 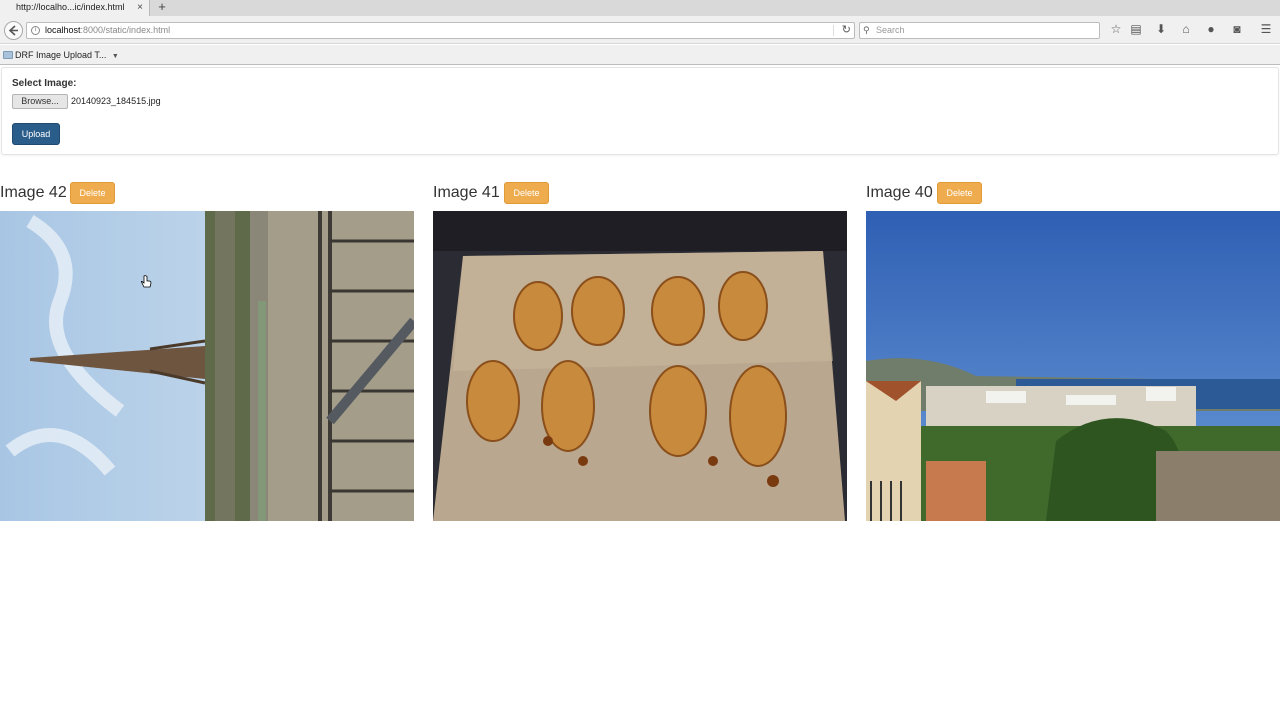 I want to click on pointer-cursor-icon, so click(x=146, y=282).